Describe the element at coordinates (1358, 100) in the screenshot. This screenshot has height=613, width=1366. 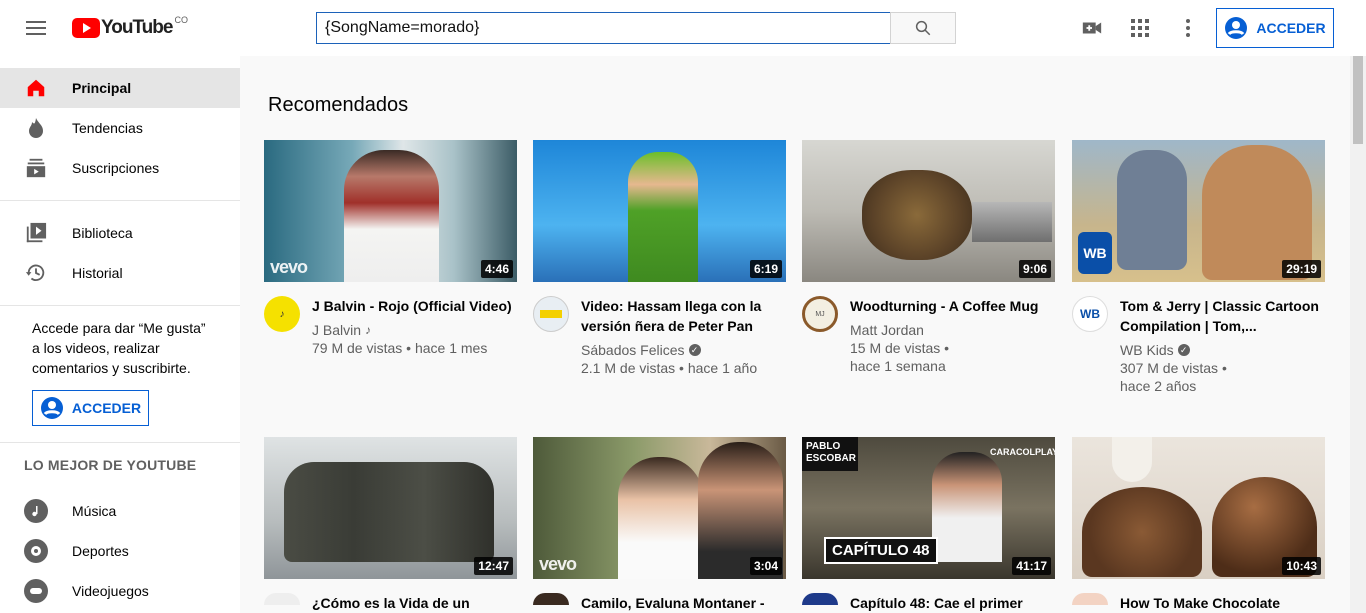
I see `scrollbar-thumb` at that location.